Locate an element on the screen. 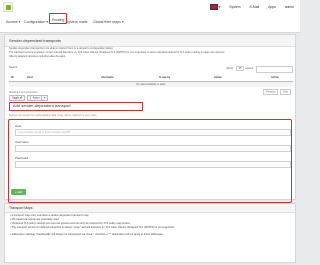  action-dropdown: Action ▾ is located at coordinates (37, 97).